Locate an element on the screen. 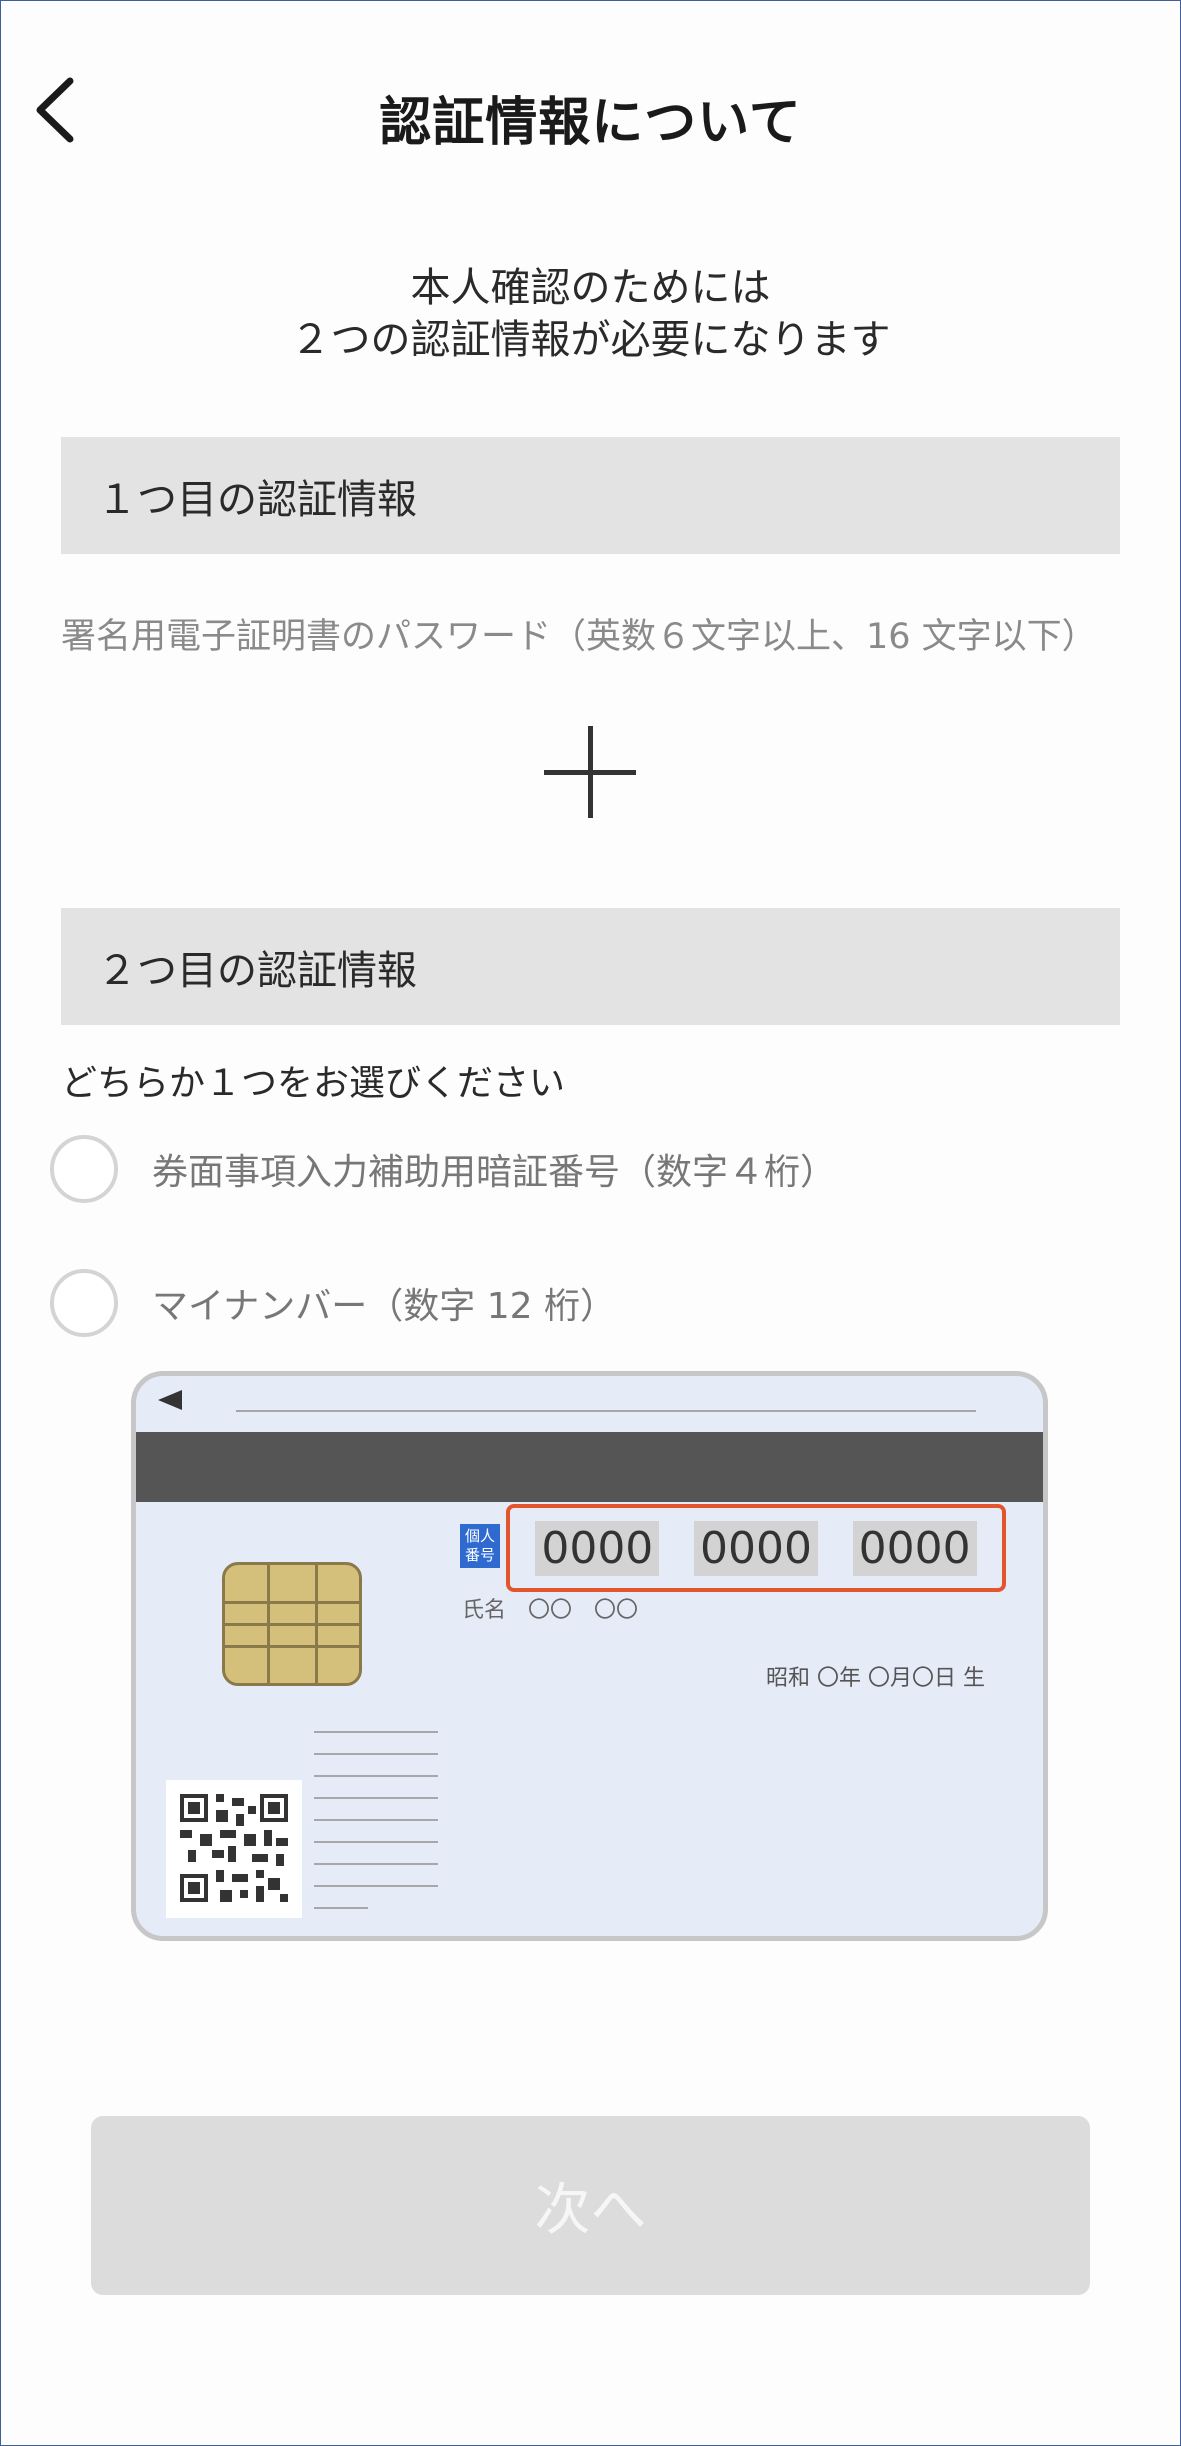 The image size is (1181, 2446). triangle-left-icon is located at coordinates (170, 1400).